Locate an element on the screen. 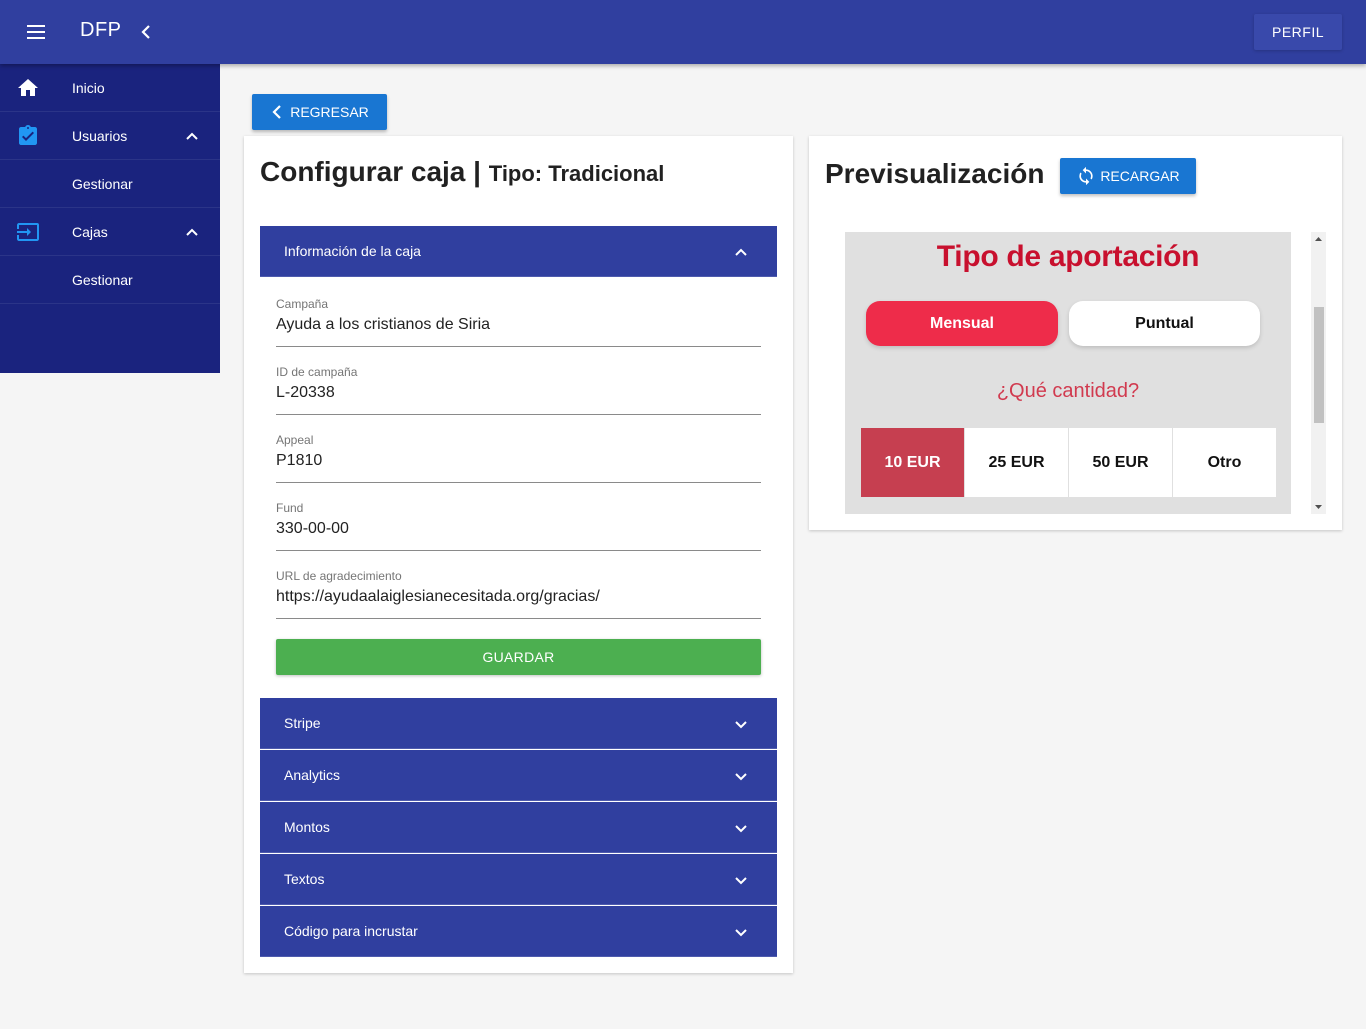 This screenshot has width=1366, height=1029. accordion-analytics-header: Analytics is located at coordinates (518, 775).